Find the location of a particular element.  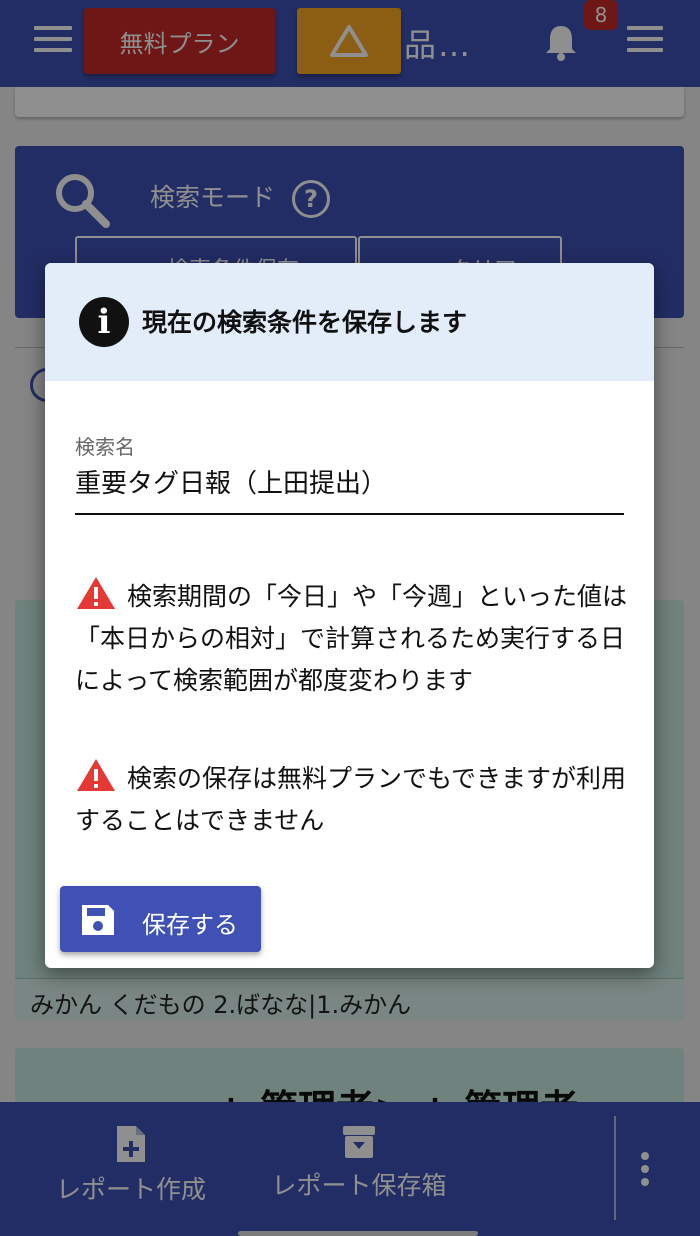

dialog-title: 現在の検索条件を保存します is located at coordinates (305, 322).